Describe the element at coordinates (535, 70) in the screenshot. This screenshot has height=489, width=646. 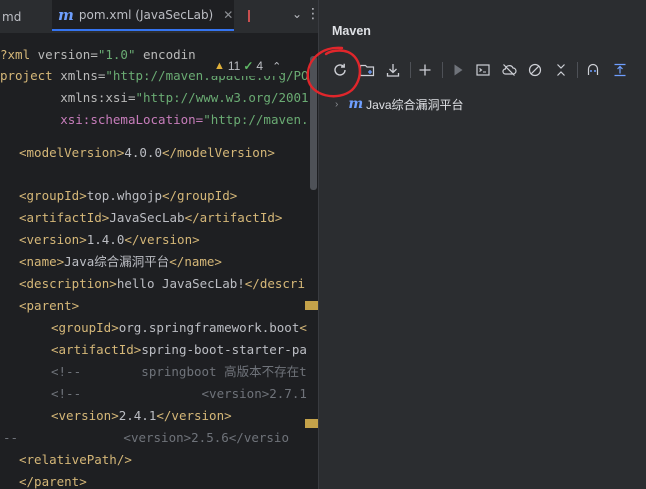
I see `skip-tests-icon` at that location.